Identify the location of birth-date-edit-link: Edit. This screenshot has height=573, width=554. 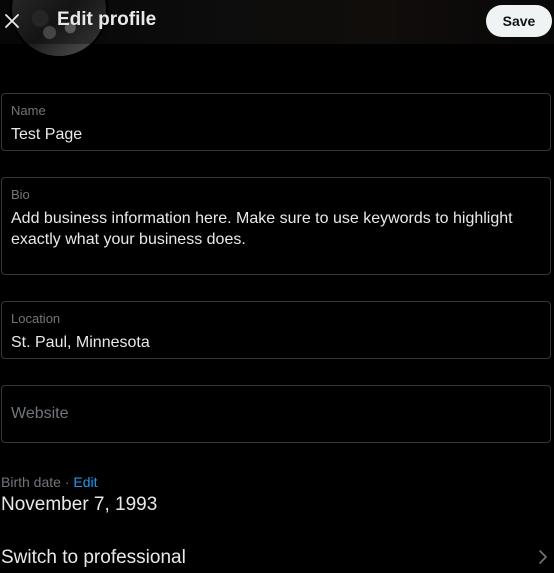
(85, 482).